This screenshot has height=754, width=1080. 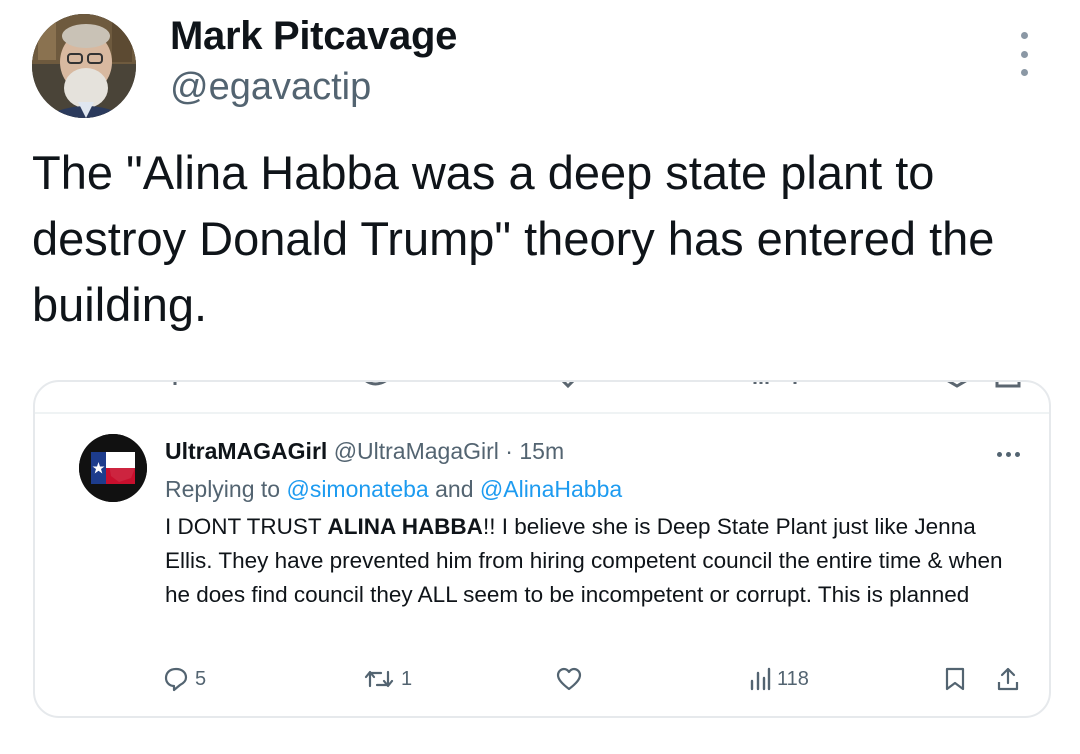 I want to click on retweet-action: 1, so click(x=387, y=679).